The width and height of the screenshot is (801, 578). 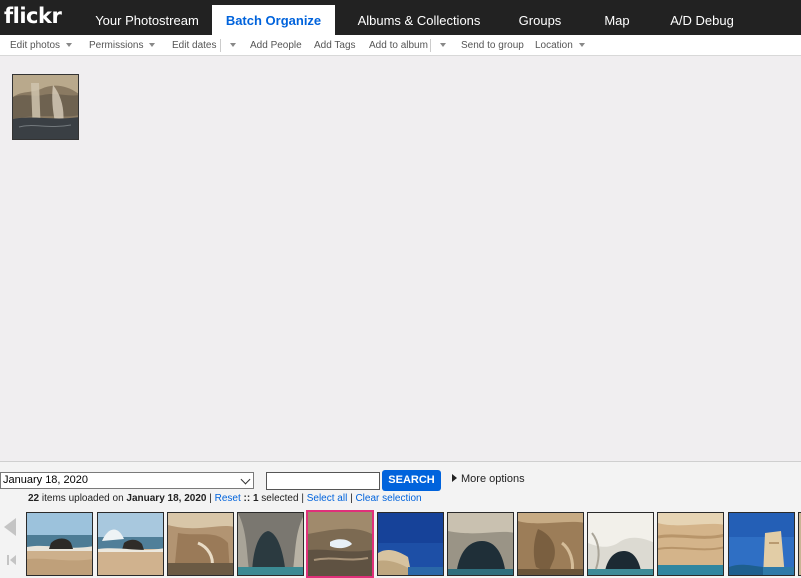 What do you see at coordinates (33, 16) in the screenshot?
I see `flickr-logo: flickr` at bounding box center [33, 16].